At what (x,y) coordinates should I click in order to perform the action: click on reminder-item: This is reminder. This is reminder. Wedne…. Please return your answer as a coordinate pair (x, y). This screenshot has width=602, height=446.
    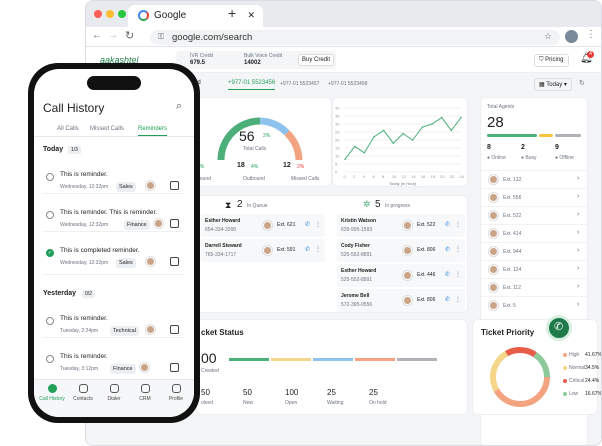
    Looking at the image, I should click on (114, 223).